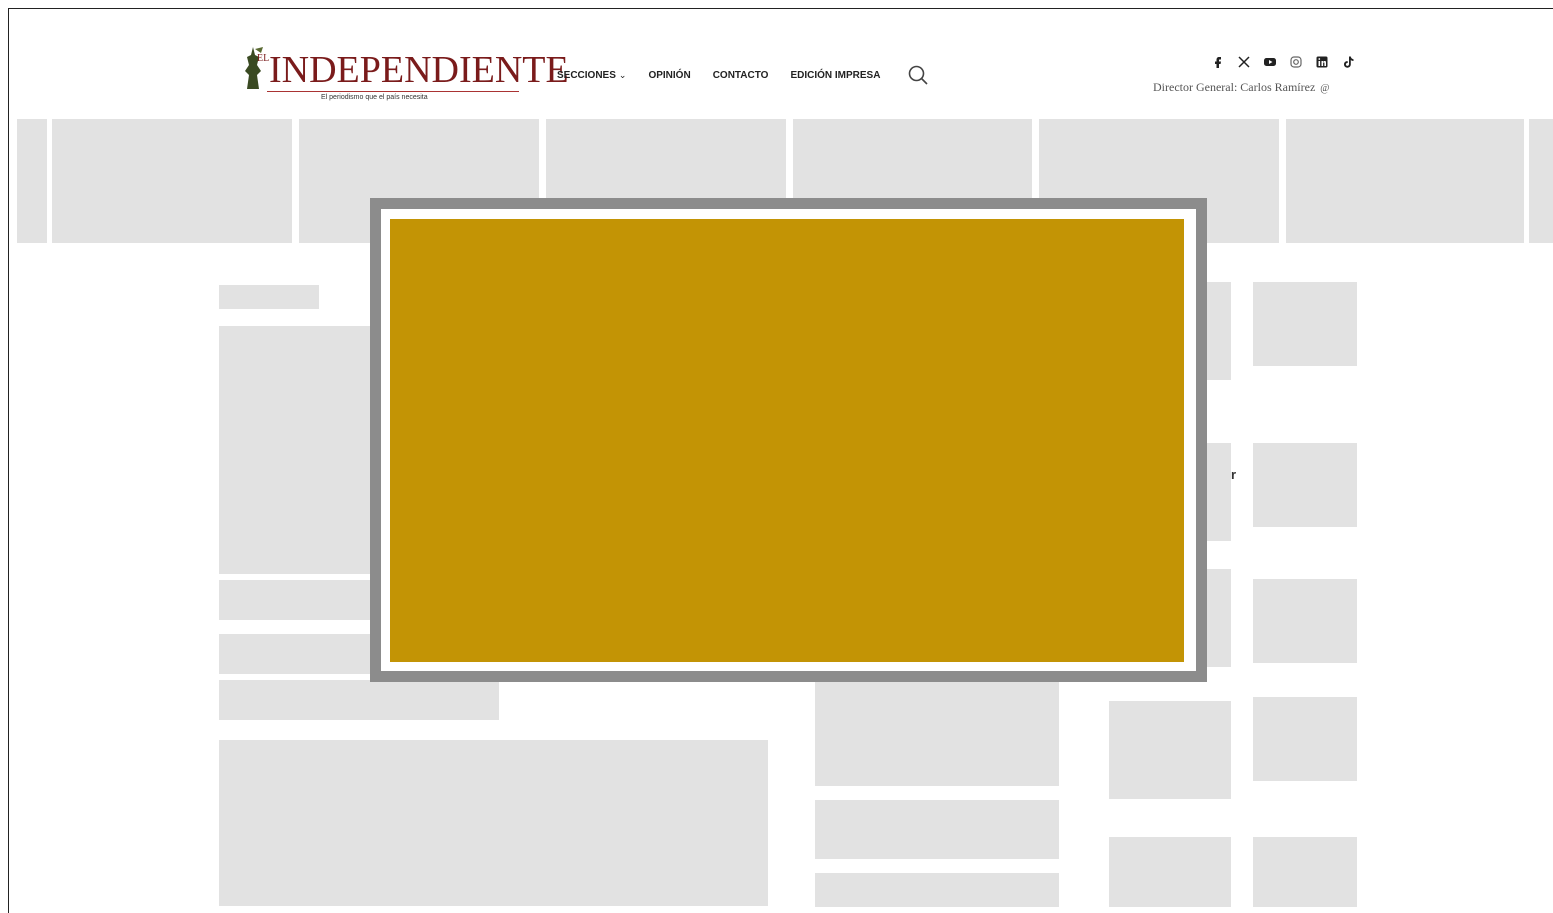  What do you see at coordinates (1348, 62) in the screenshot?
I see `tiktok-icon` at bounding box center [1348, 62].